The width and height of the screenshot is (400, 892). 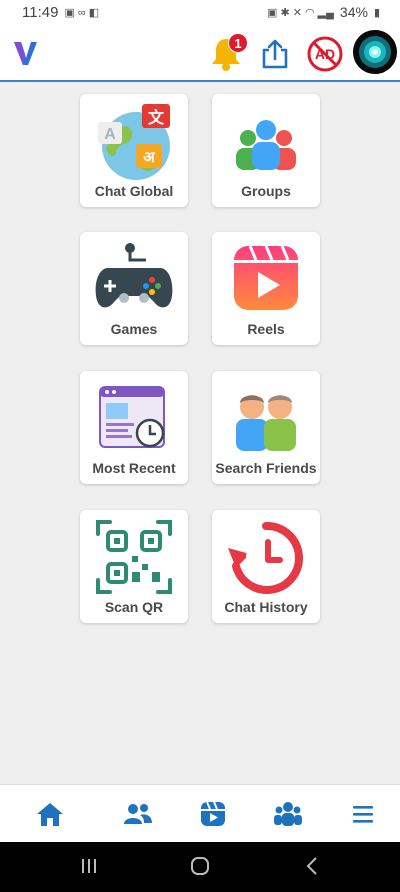 I want to click on bottom-navigation, so click(x=200, y=813).